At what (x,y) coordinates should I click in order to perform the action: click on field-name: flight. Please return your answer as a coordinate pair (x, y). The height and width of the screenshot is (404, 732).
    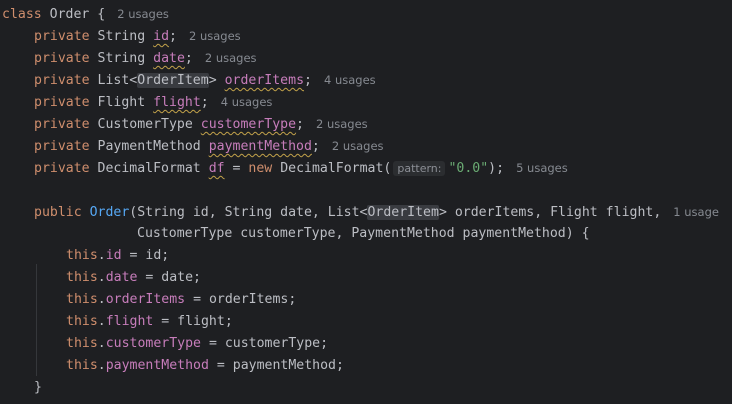
    Looking at the image, I should click on (177, 102).